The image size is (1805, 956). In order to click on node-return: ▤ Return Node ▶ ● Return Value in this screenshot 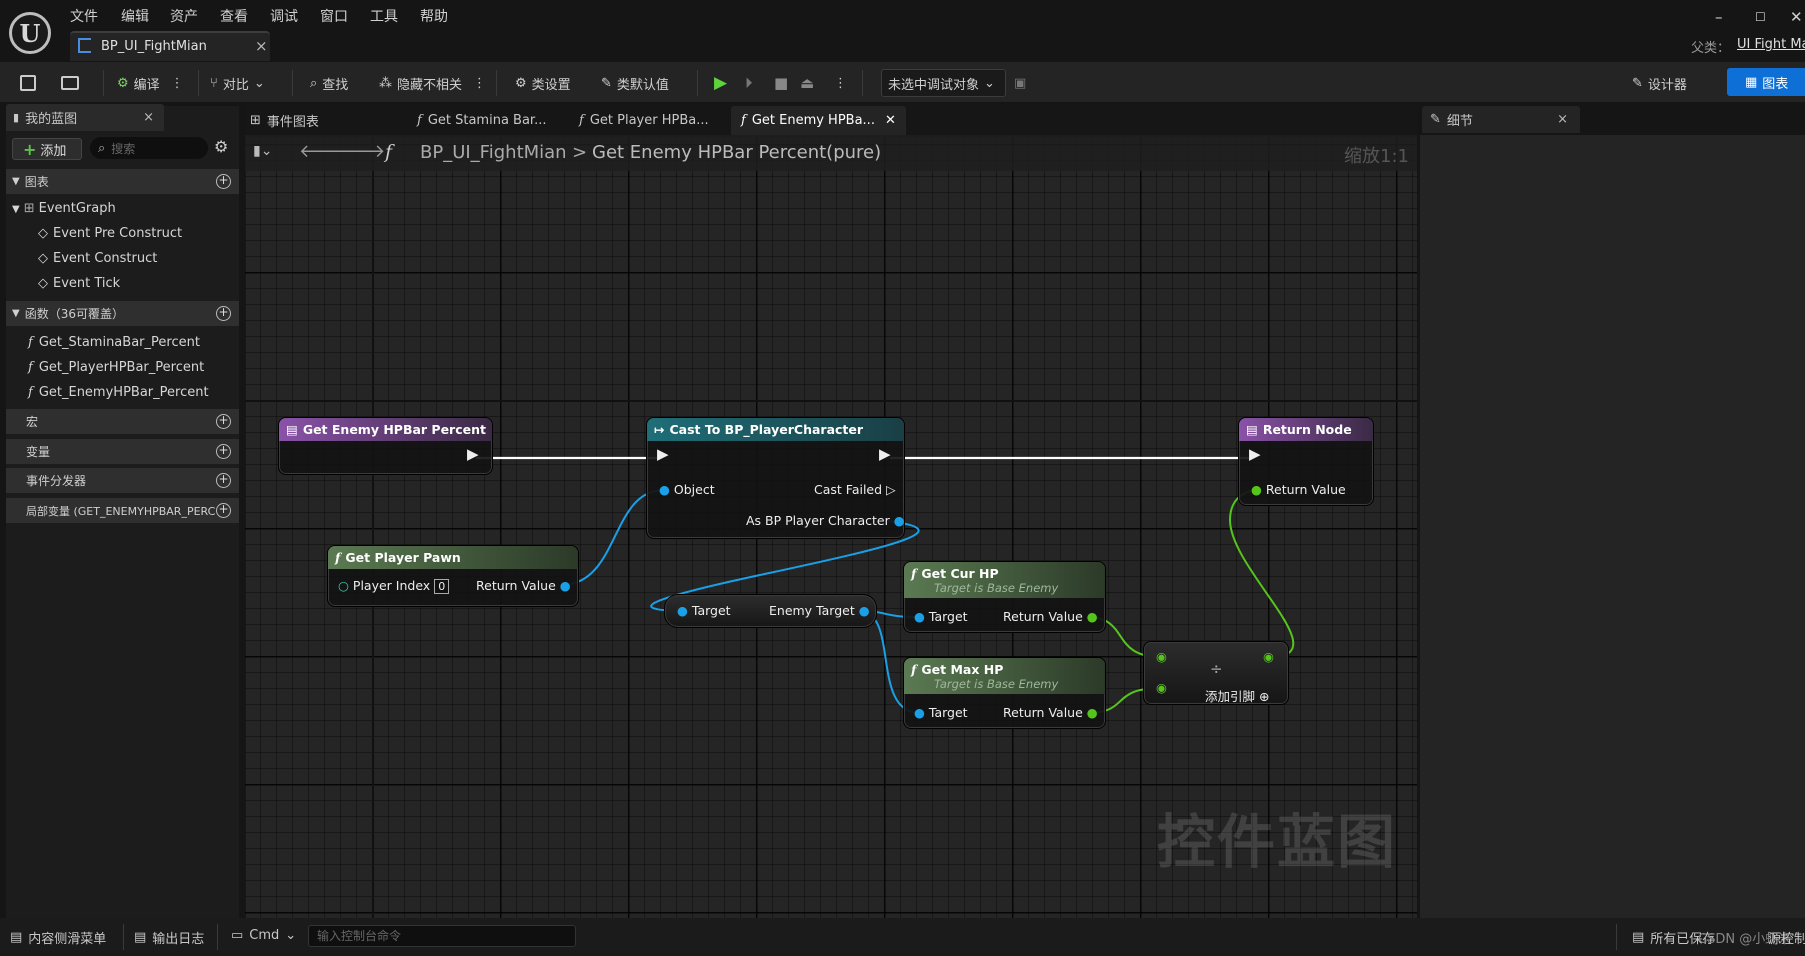, I will do `click(1306, 461)`.